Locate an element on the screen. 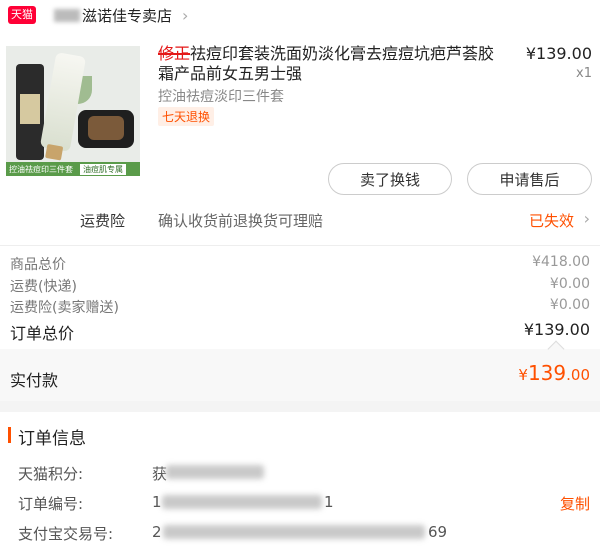 This screenshot has height=556, width=600. items-total-label: 商品总价 is located at coordinates (38, 265).